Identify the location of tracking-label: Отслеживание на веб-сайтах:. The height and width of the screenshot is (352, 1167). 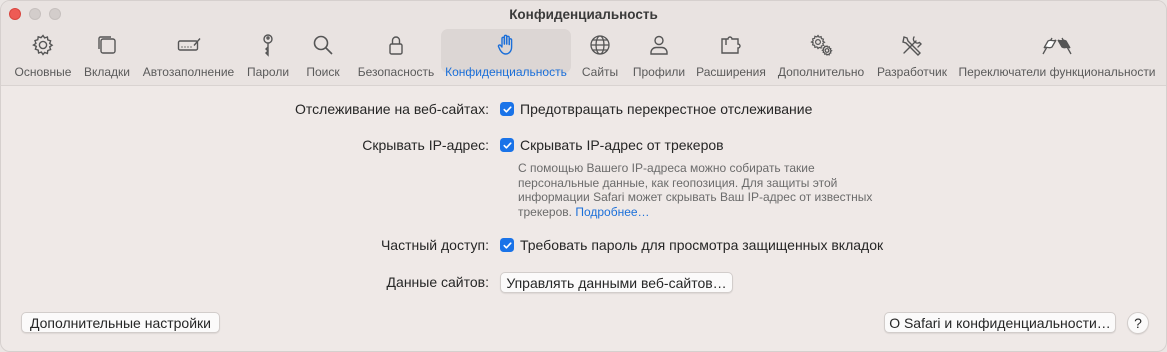
(392, 109).